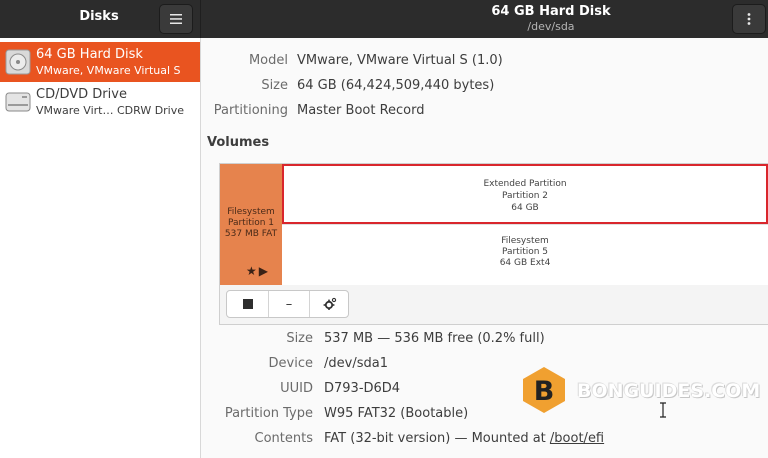 The height and width of the screenshot is (458, 768). What do you see at coordinates (238, 142) in the screenshot?
I see `volumes-heading: Volumes` at bounding box center [238, 142].